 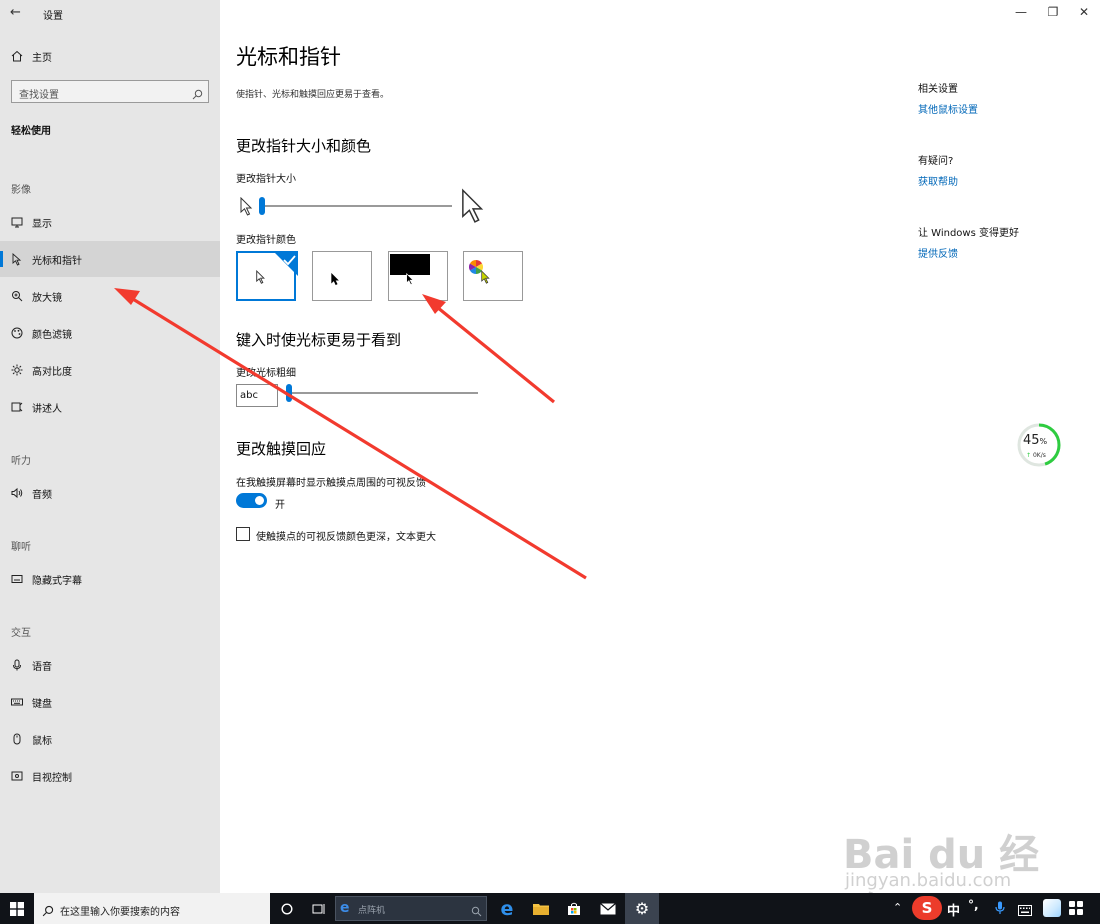 I want to click on related-settings-heading: 相关设置, so click(x=938, y=89).